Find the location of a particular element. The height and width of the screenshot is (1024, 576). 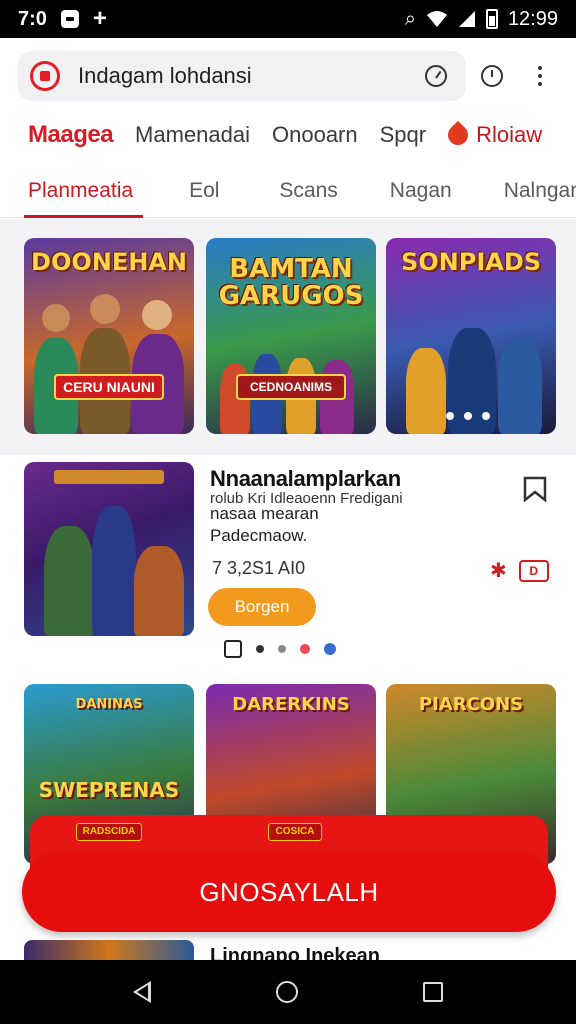

status-bar: 7:0 + ⌕ 12:99 is located at coordinates (288, 19).